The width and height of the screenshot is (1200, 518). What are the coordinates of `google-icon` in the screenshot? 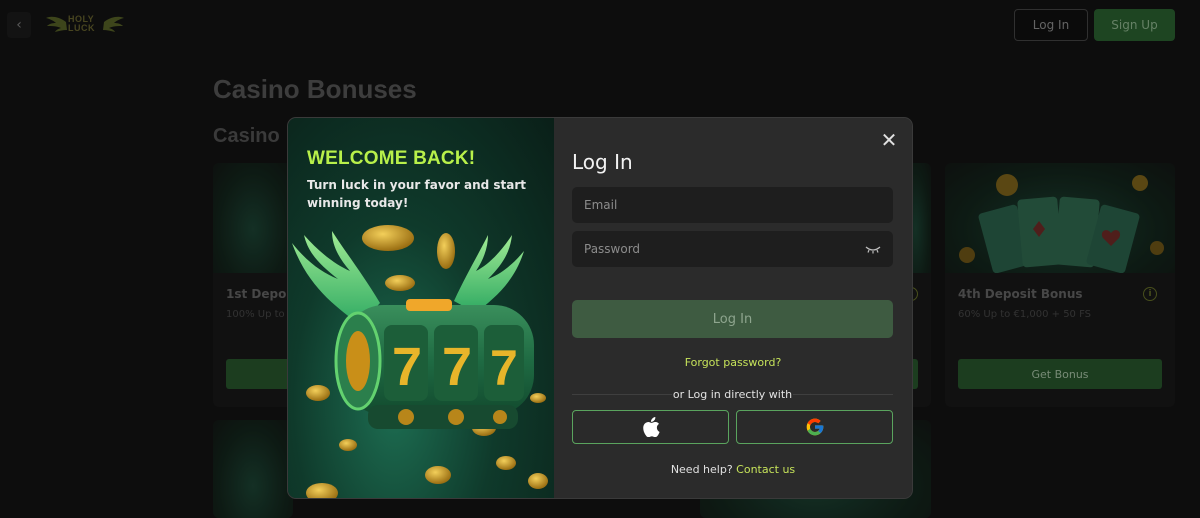 It's located at (814, 427).